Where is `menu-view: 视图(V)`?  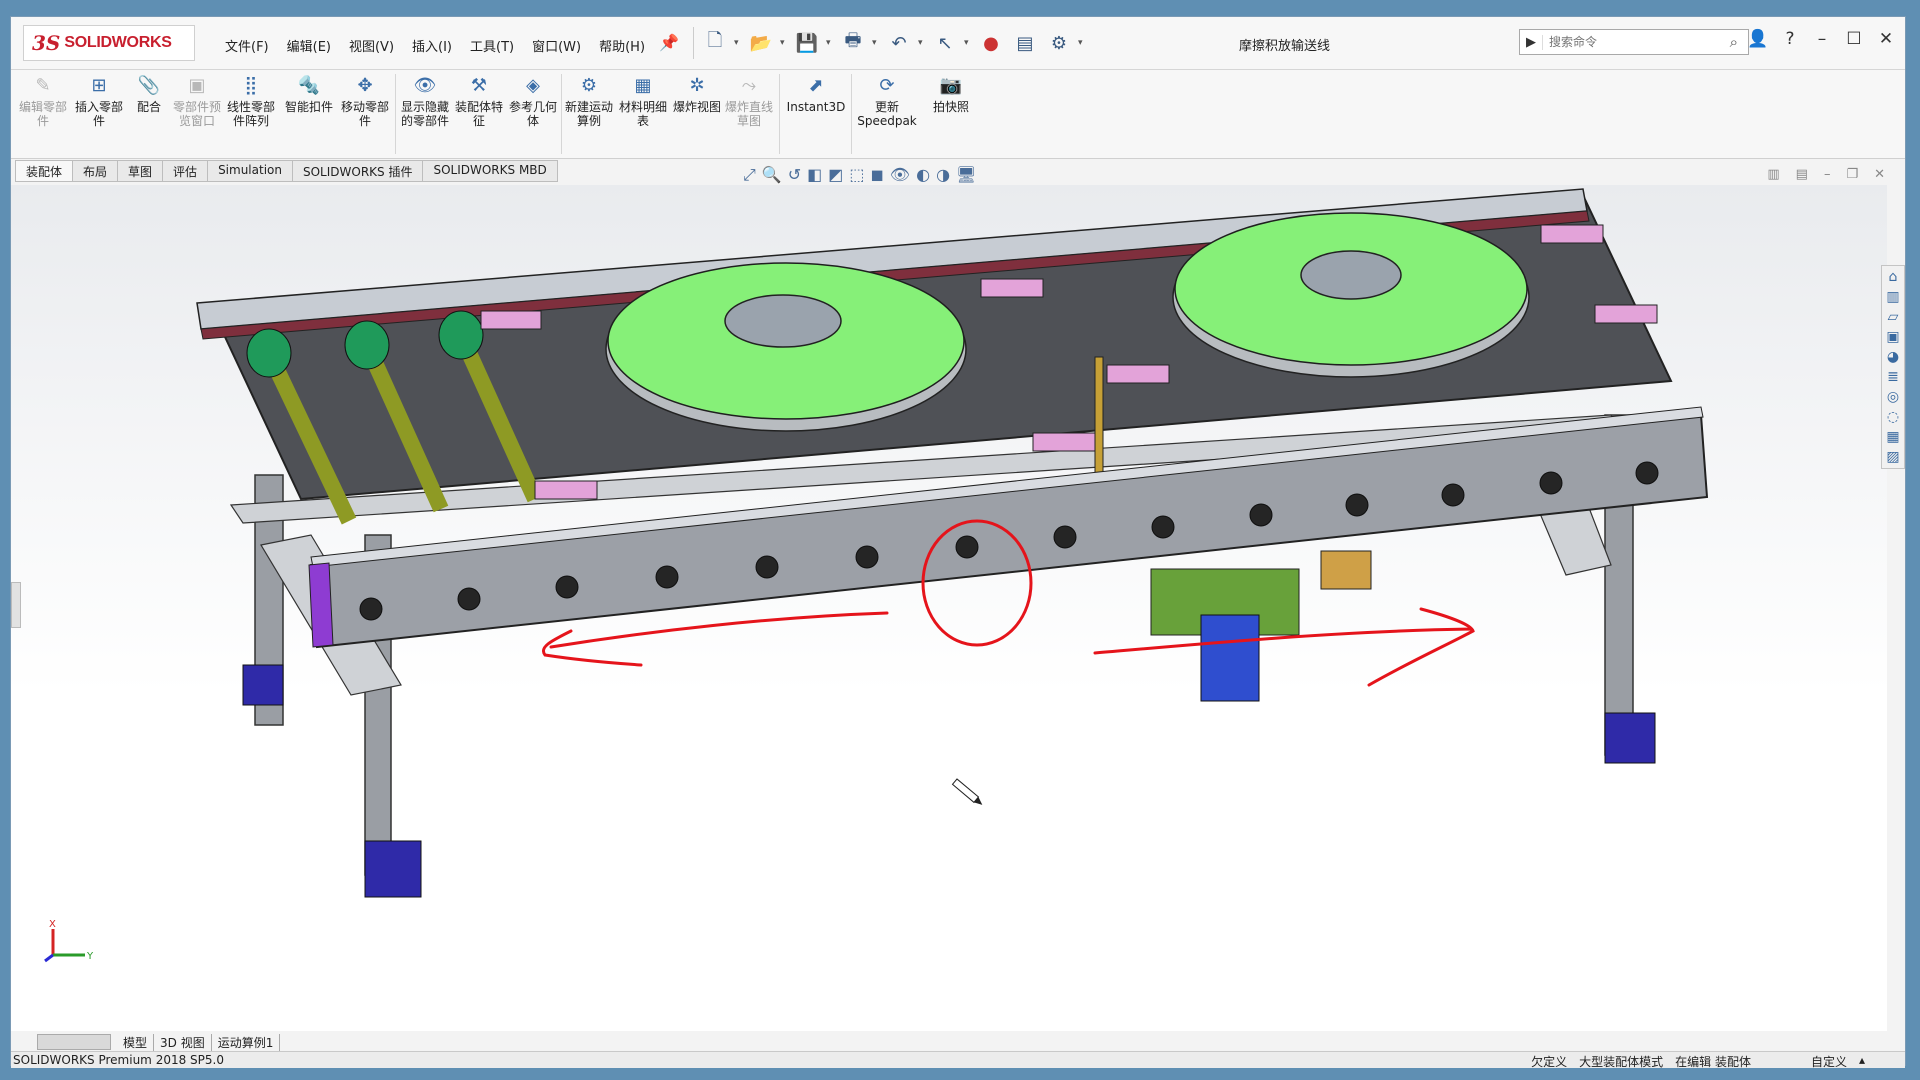 menu-view: 视图(V) is located at coordinates (371, 45).